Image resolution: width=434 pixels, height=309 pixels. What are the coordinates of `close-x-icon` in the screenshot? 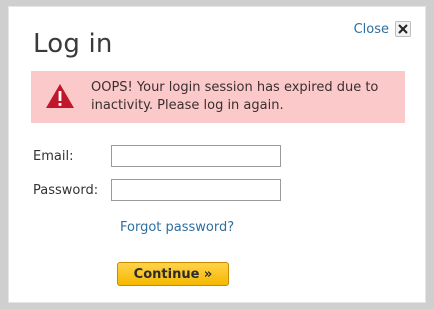 It's located at (403, 29).